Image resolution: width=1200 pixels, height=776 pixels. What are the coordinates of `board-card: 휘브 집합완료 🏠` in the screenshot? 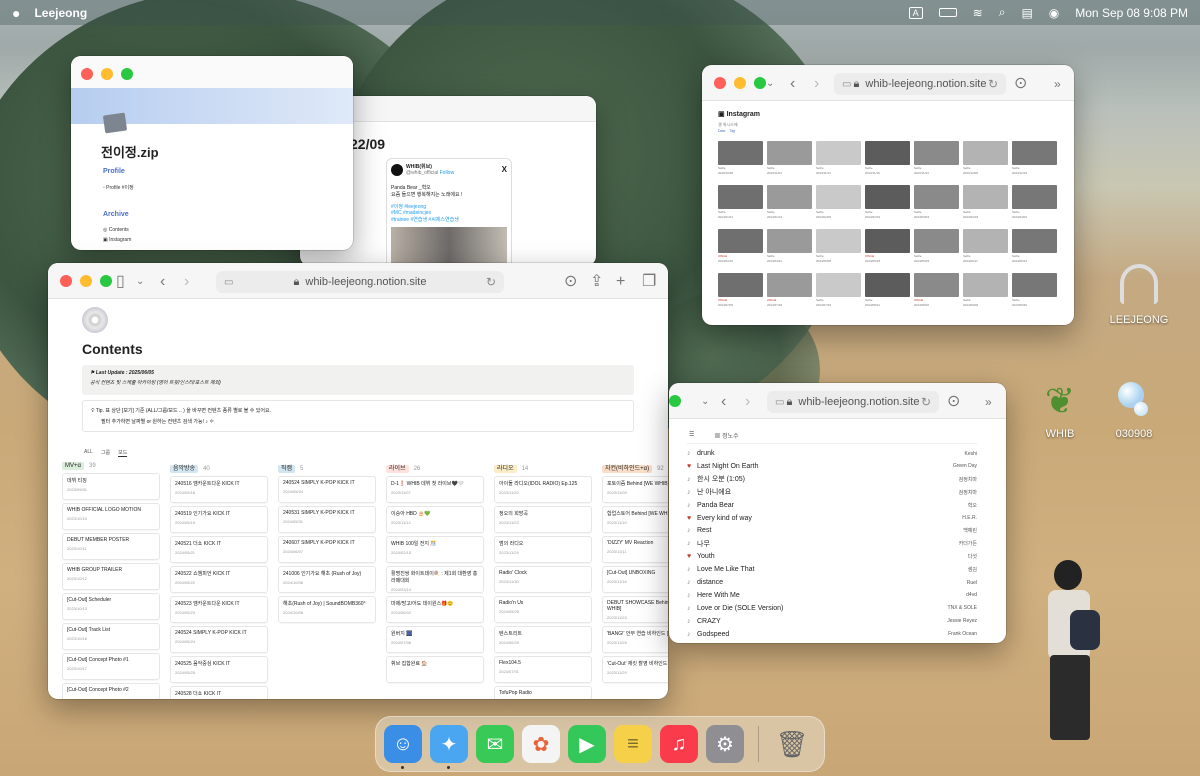 It's located at (435, 669).